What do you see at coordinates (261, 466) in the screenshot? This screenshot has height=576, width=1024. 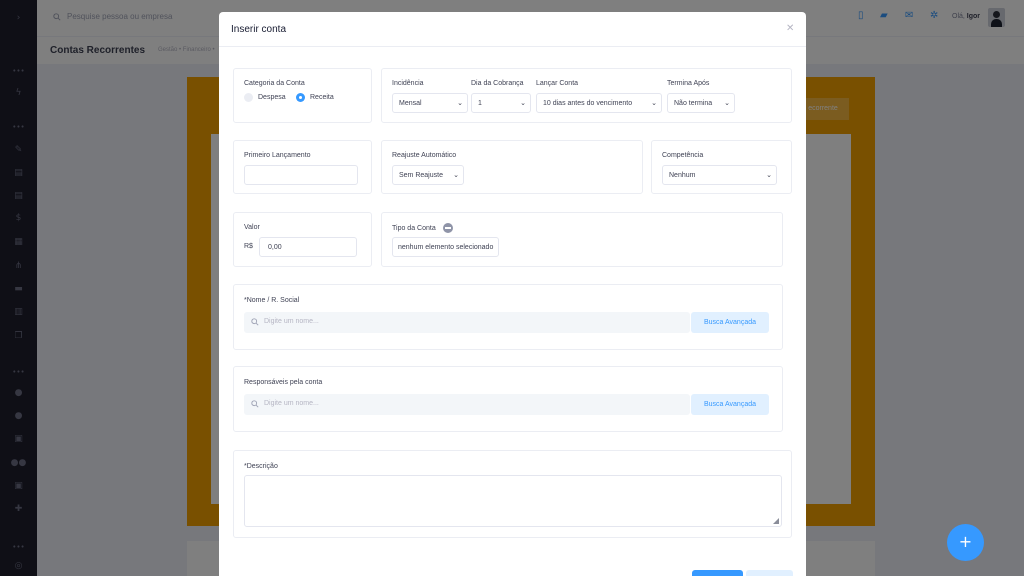 I see `descricao-label: *Descrição` at bounding box center [261, 466].